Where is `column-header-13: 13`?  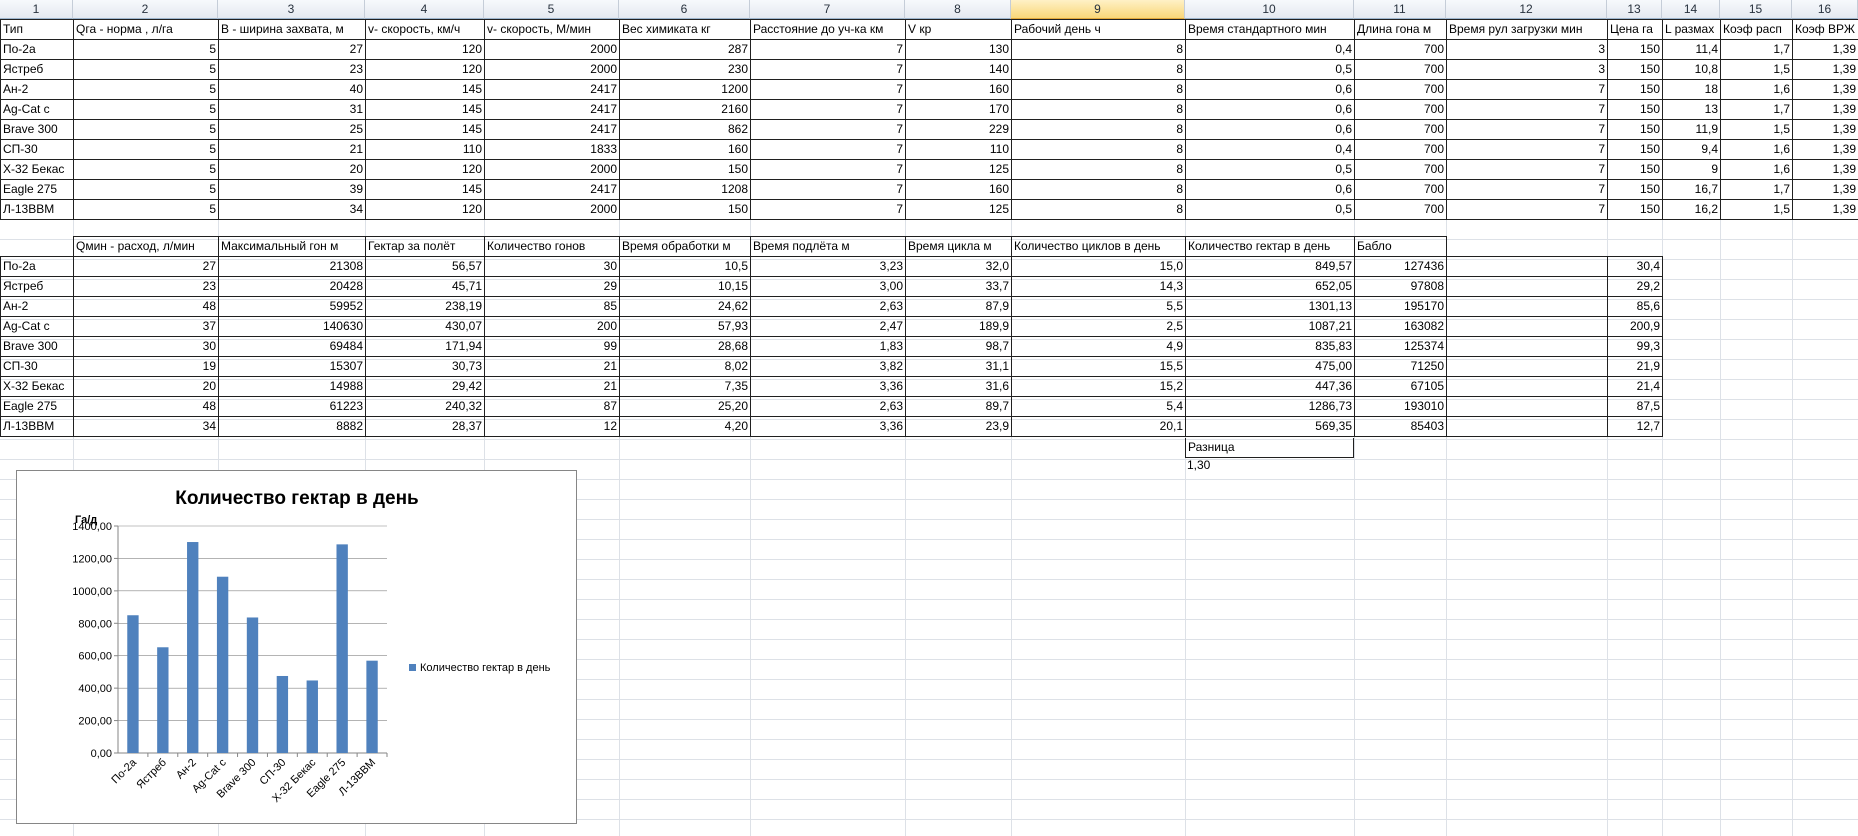 column-header-13: 13 is located at coordinates (1634, 9).